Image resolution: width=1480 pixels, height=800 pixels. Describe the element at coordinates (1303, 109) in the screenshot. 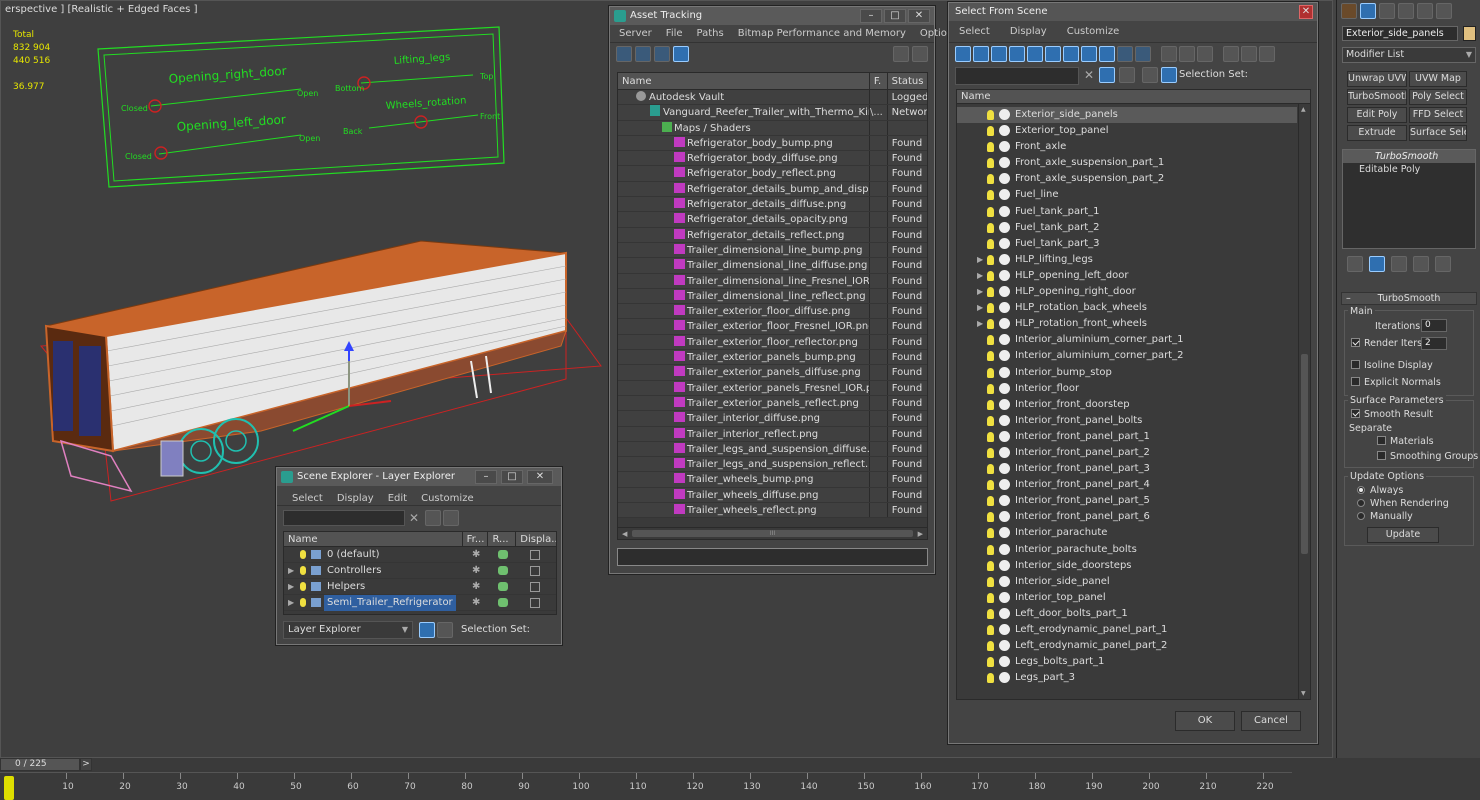

I see `scroll-up-icon: ▲` at that location.